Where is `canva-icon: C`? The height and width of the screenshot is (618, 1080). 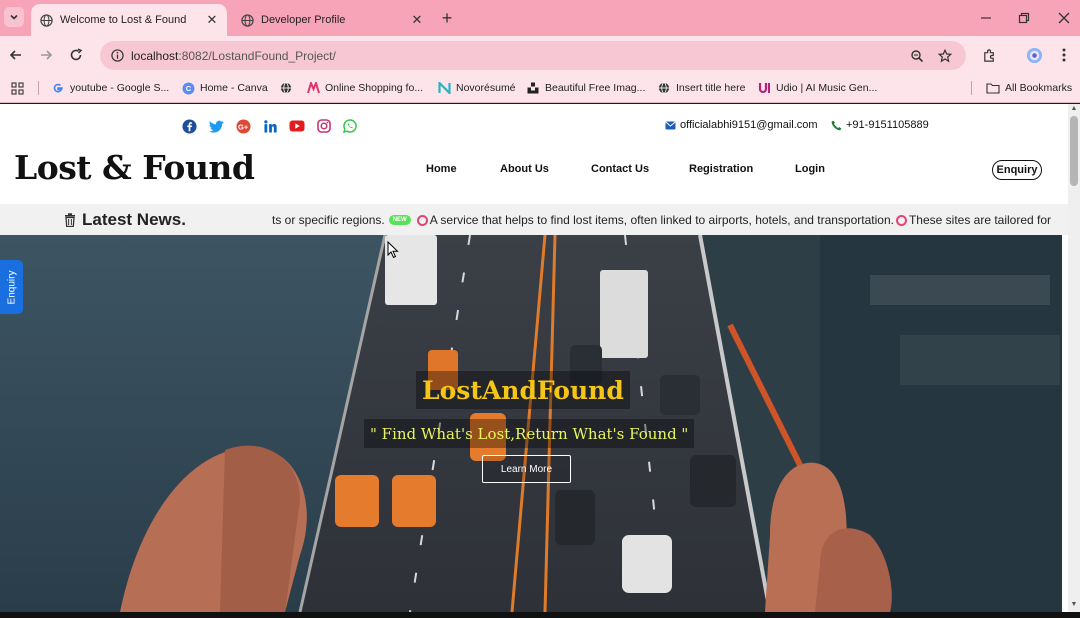 canva-icon: C is located at coordinates (188, 88).